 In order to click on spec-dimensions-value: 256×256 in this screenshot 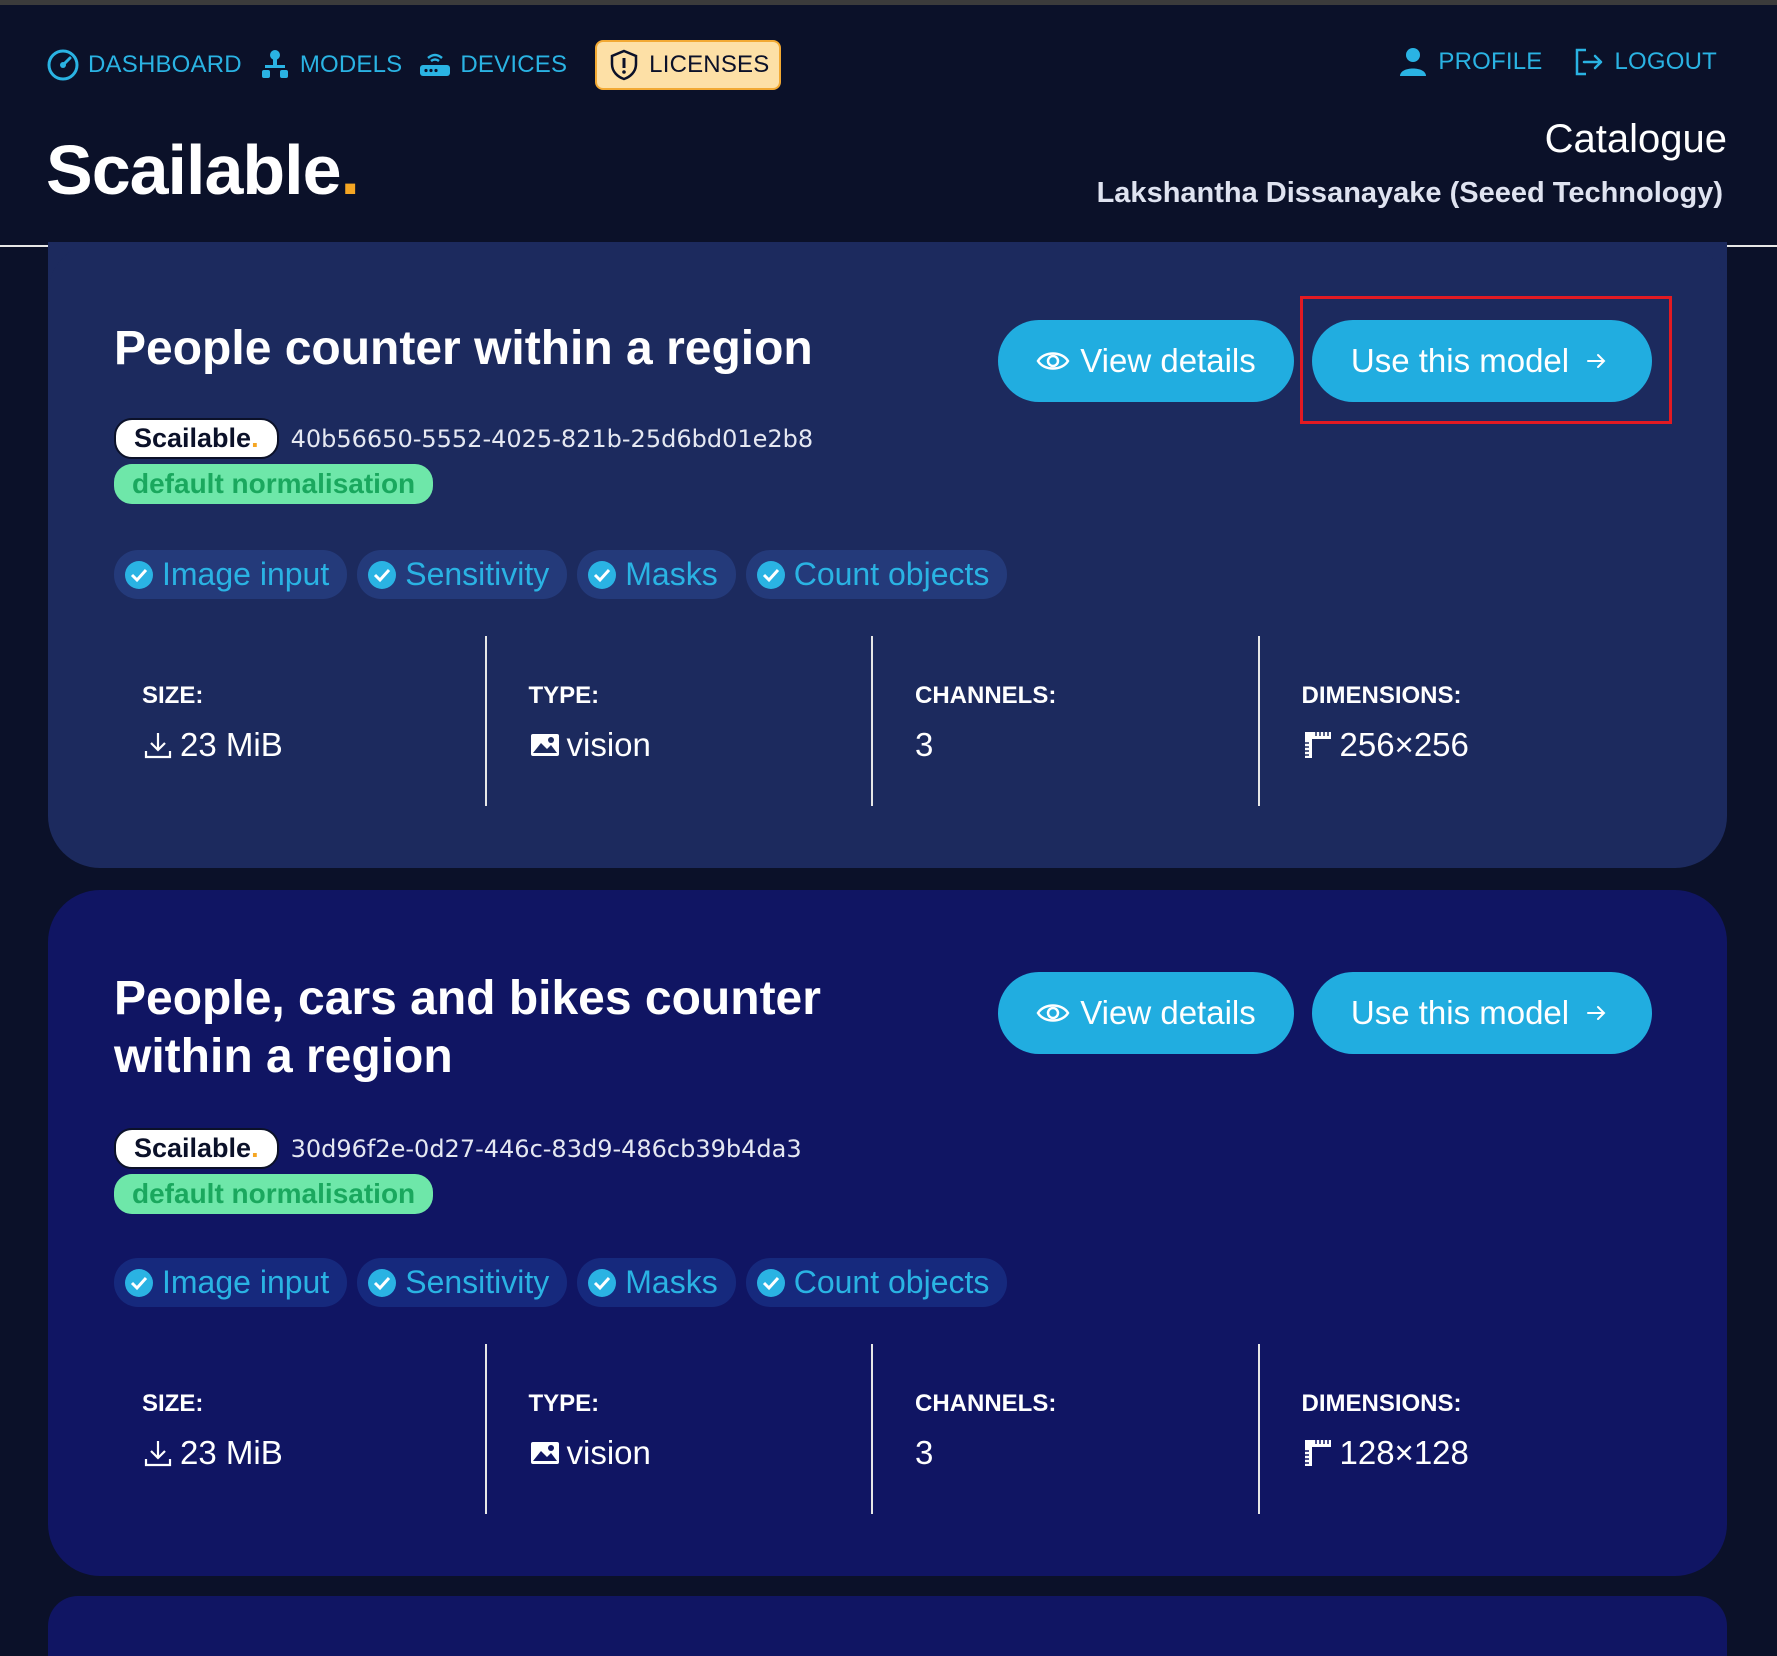, I will do `click(1385, 745)`.